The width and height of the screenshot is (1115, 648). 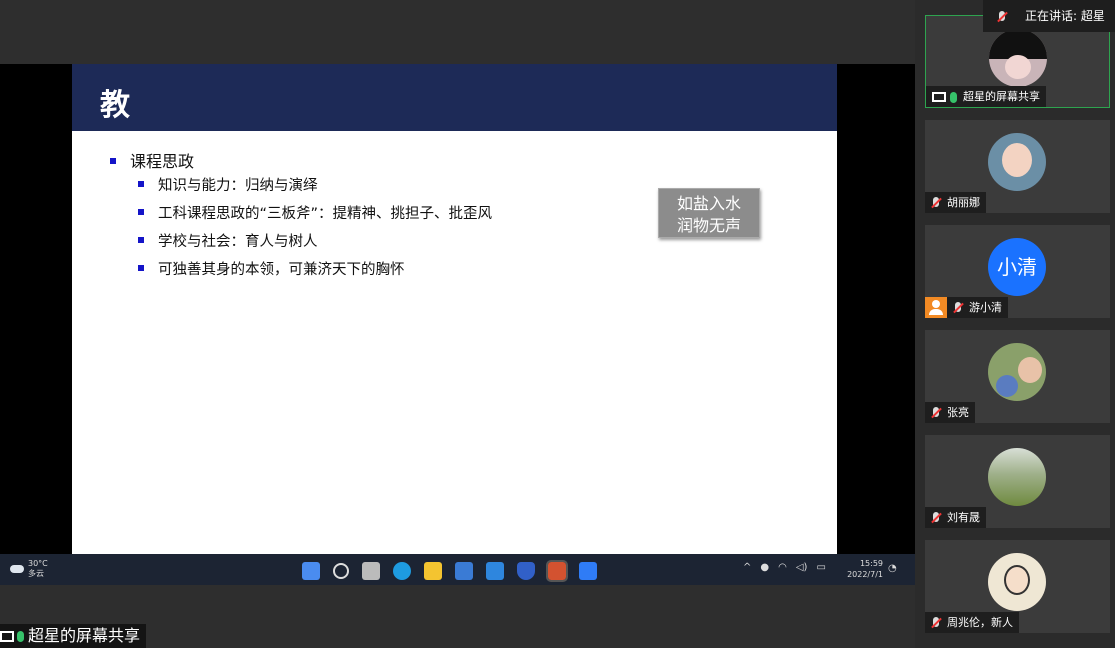 I want to click on participant-tile: 周兆伦，新人, so click(x=1017, y=586).